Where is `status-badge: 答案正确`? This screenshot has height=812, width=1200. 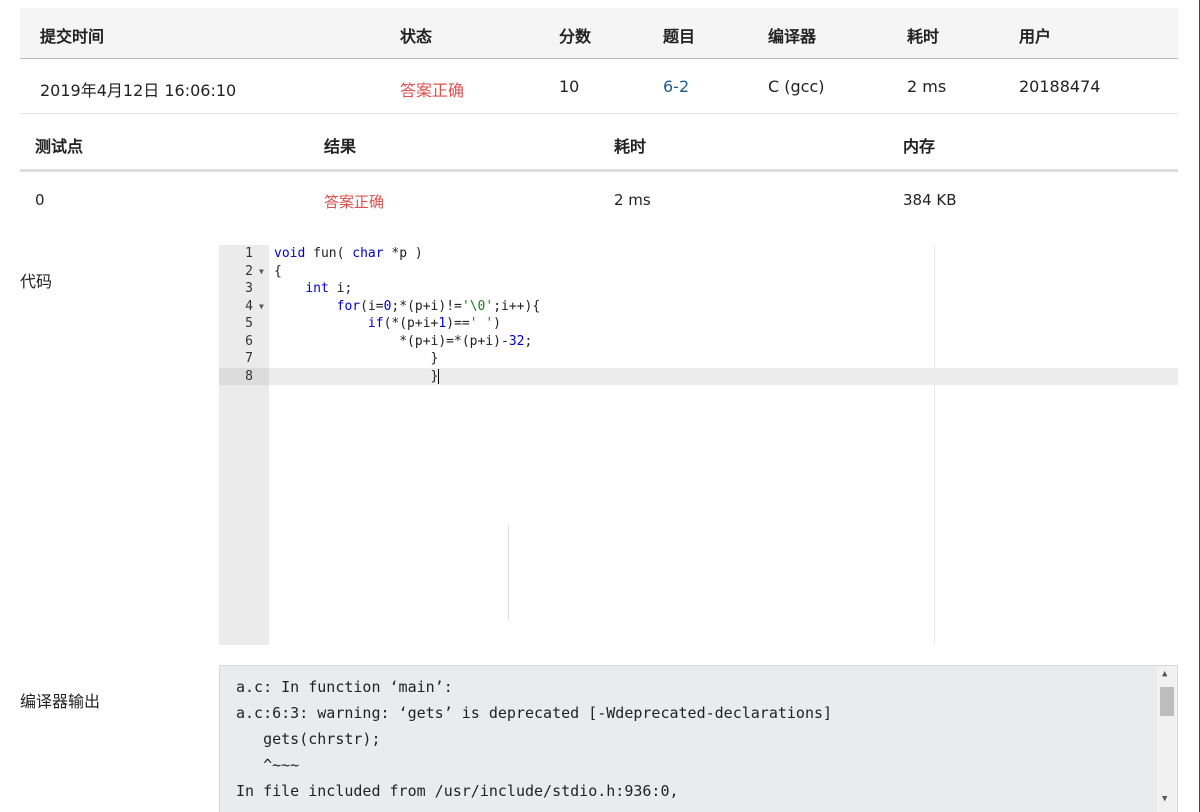 status-badge: 答案正确 is located at coordinates (432, 90).